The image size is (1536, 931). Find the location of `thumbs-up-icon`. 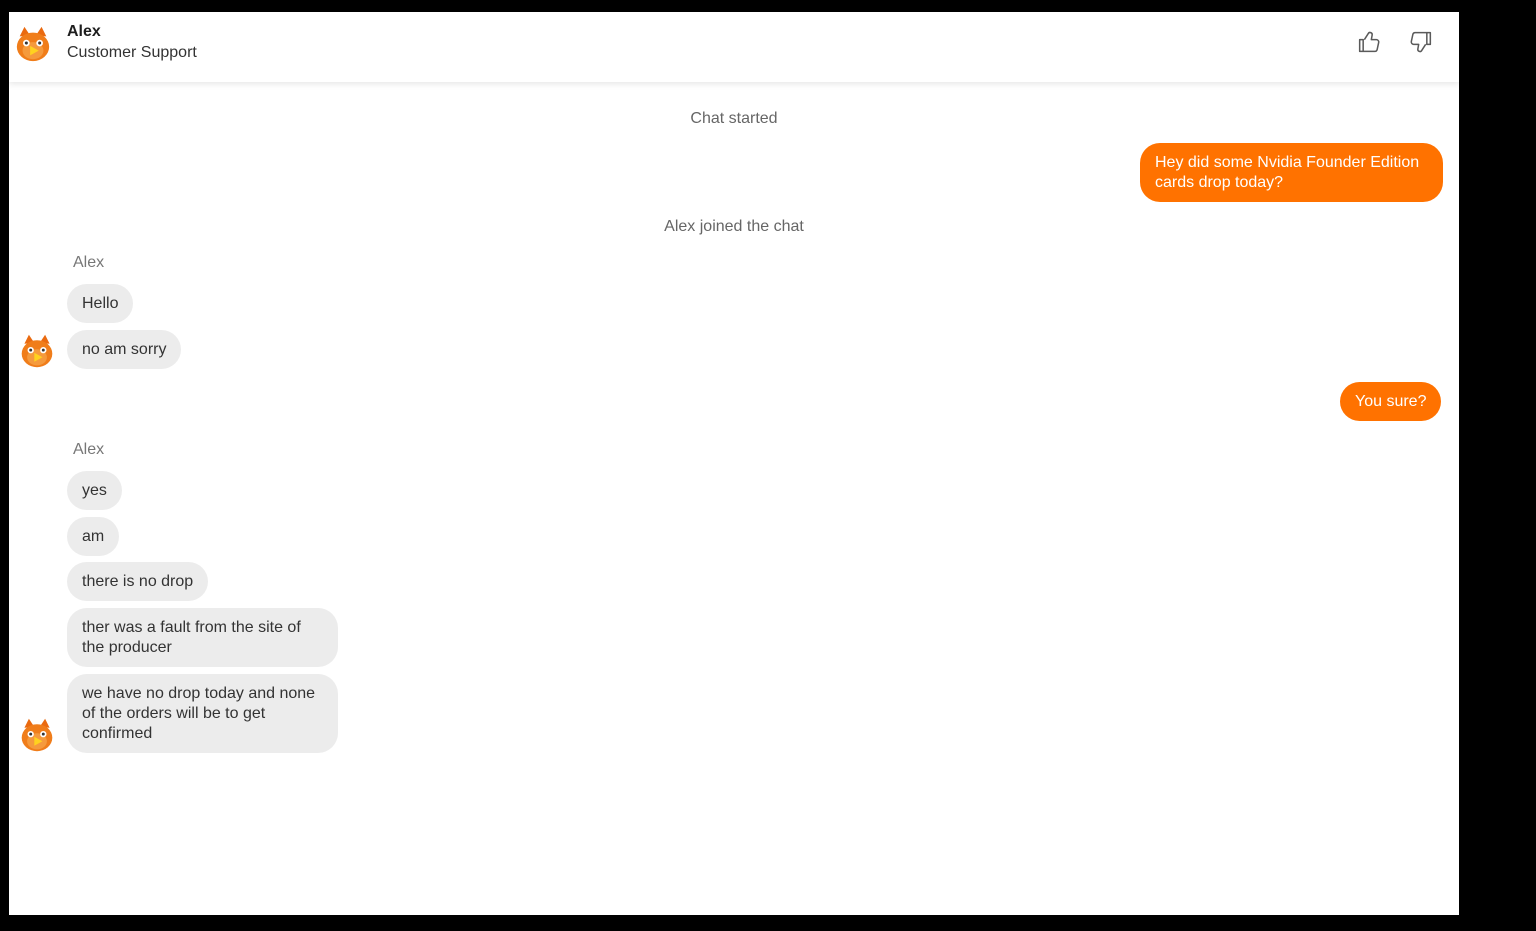

thumbs-up-icon is located at coordinates (1369, 42).